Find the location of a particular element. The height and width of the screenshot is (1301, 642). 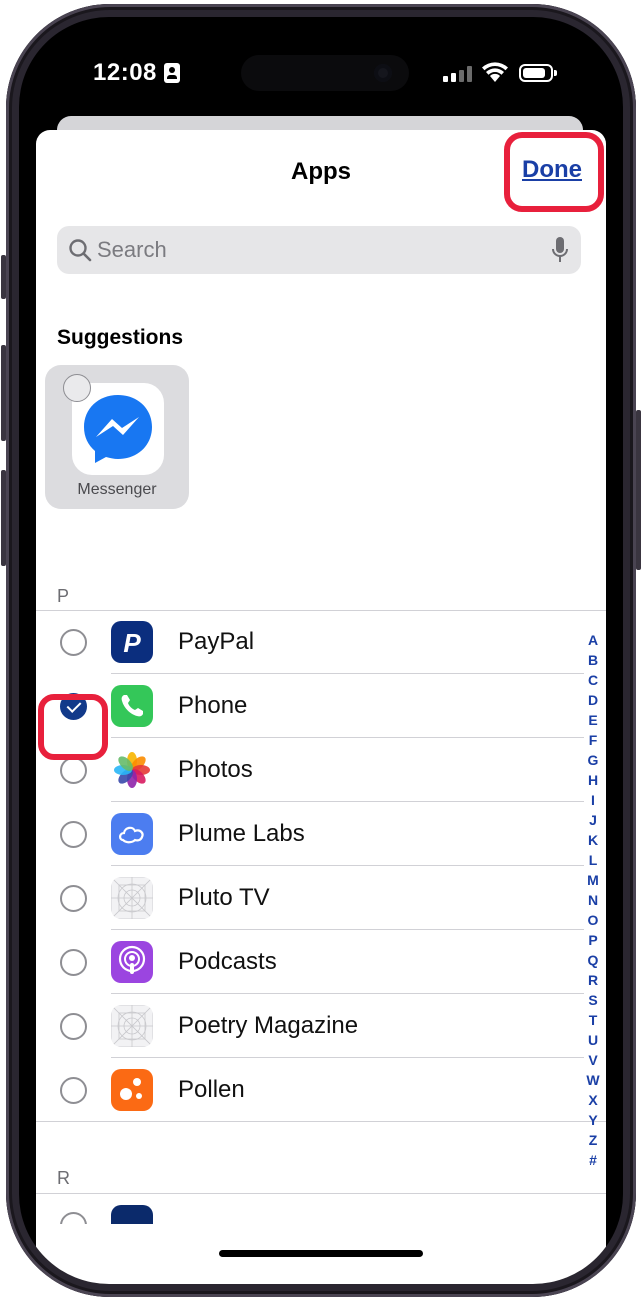

svg-text: P is located at coordinates (132, 643).